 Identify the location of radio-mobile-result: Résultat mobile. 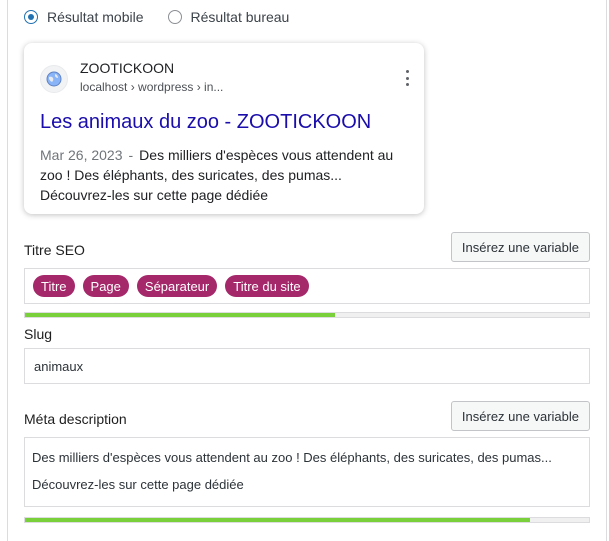
(84, 17).